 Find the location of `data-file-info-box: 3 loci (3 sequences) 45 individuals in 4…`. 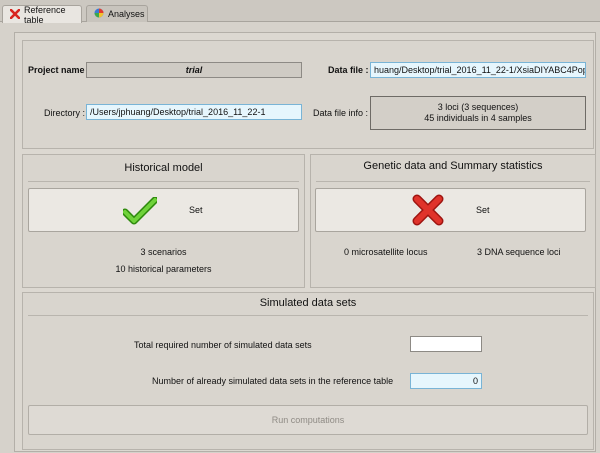

data-file-info-box: 3 loci (3 sequences) 45 individuals in 4… is located at coordinates (478, 113).